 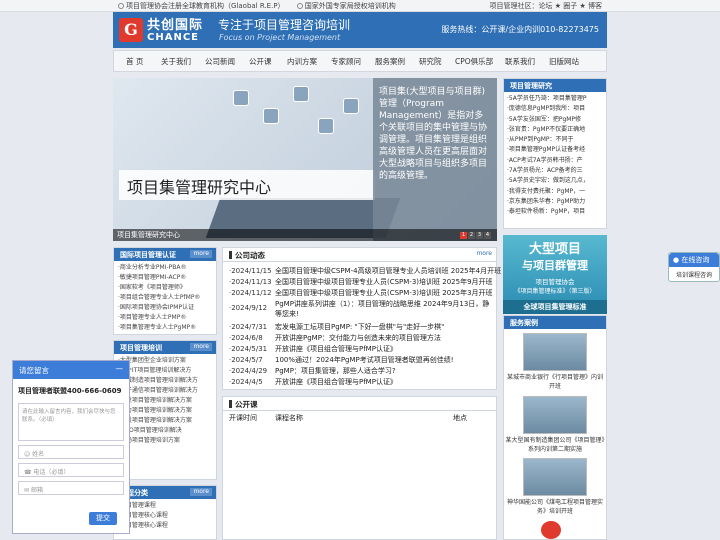 I want to click on case-caption: 某大型国有制造集团公司《项目管理》系列内训第二期实施, so click(x=555, y=445).